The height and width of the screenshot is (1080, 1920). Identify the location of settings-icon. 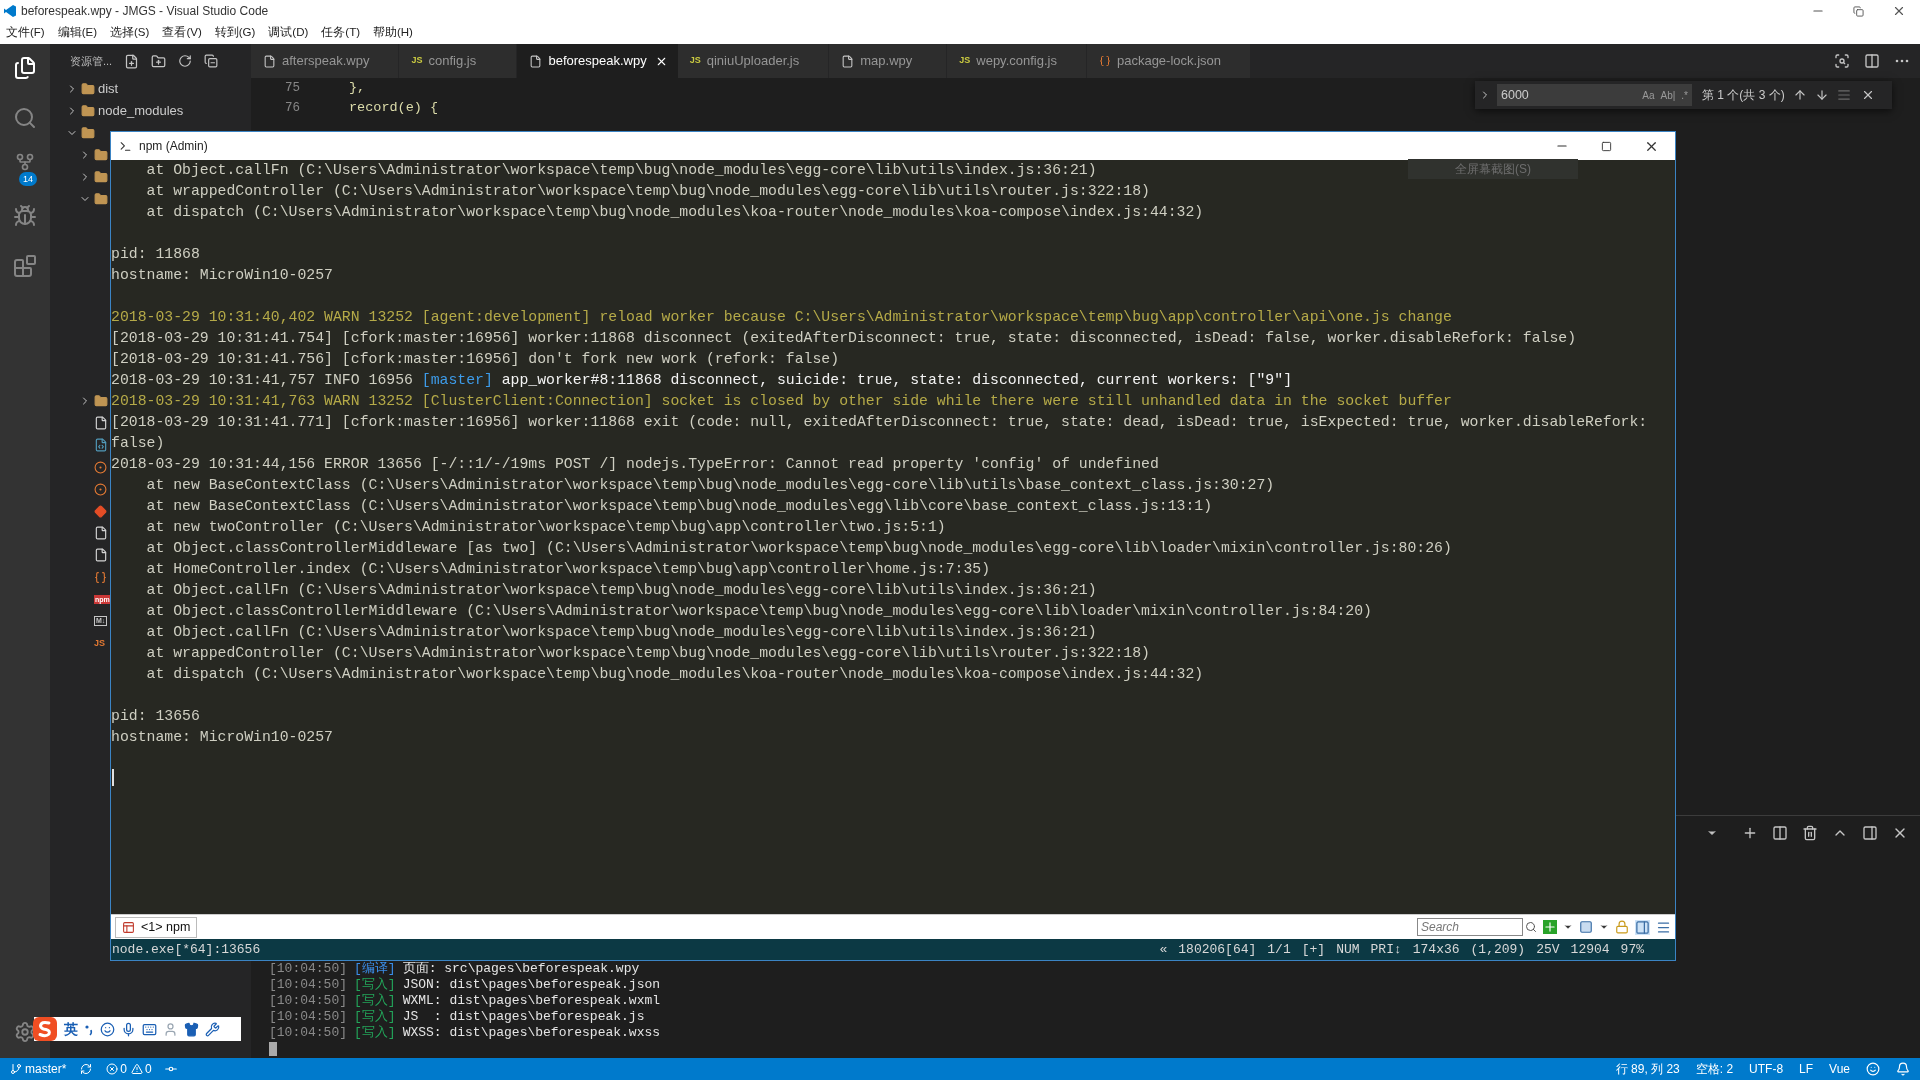
(25, 1032).